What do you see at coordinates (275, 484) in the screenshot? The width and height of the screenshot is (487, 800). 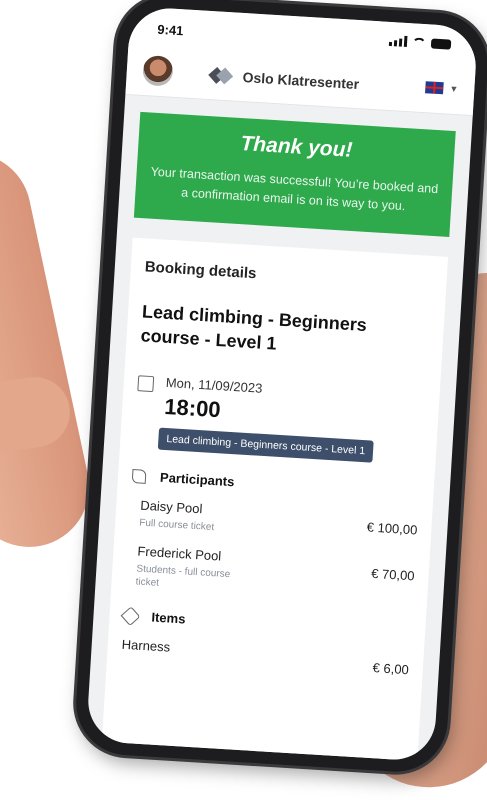 I see `participants-header: Participants` at bounding box center [275, 484].